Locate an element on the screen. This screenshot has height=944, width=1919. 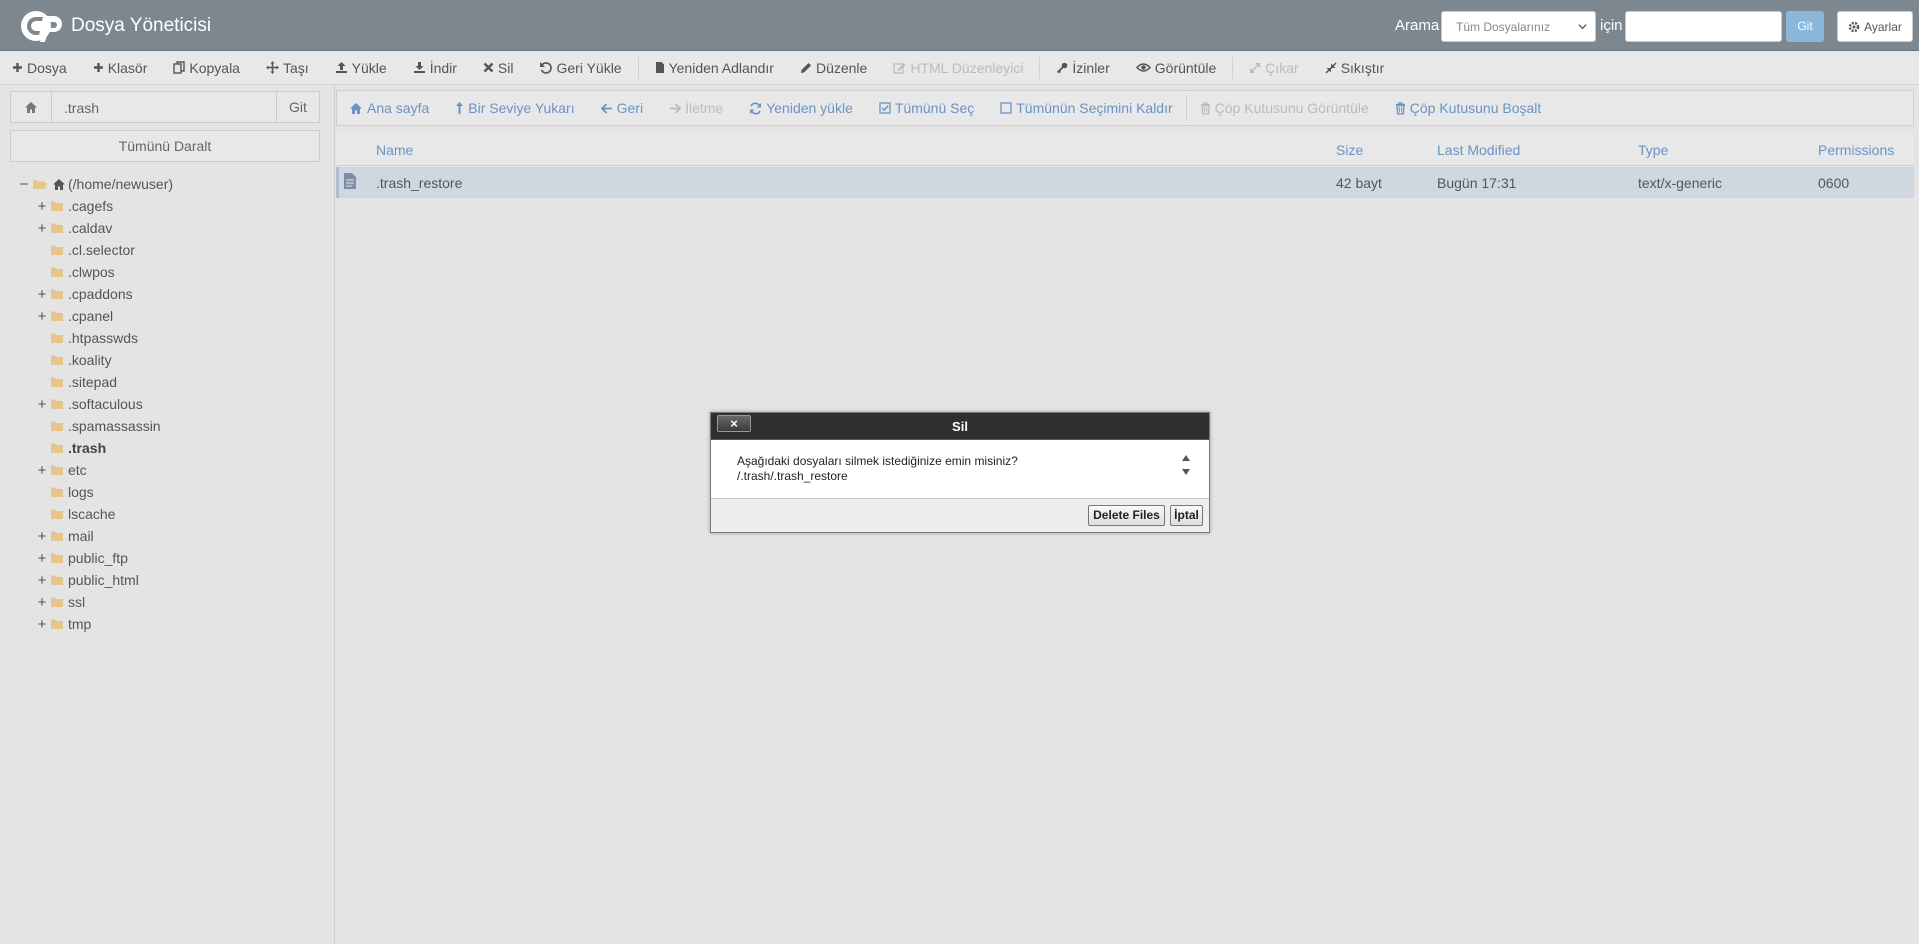
column-size: Size is located at coordinates (1349, 150).